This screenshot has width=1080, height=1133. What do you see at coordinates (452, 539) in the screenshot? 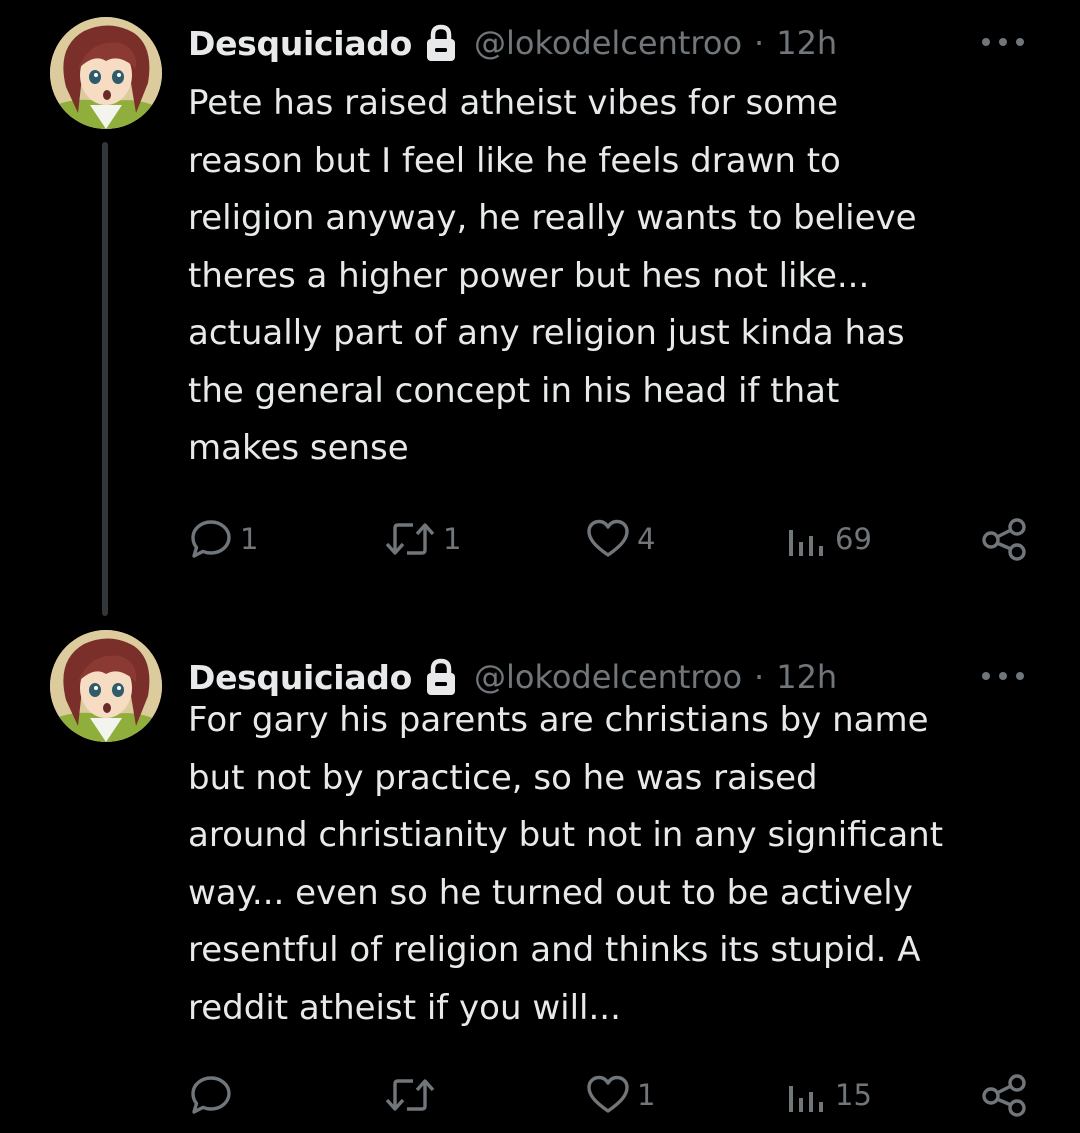
I see `retweet-count: 1` at bounding box center [452, 539].